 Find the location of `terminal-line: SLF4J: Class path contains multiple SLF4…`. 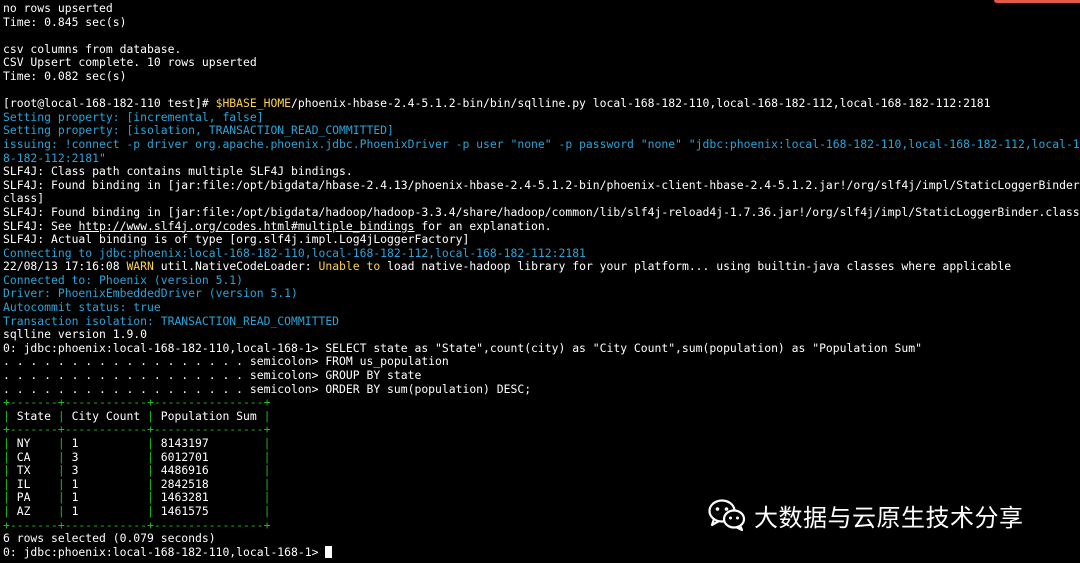

terminal-line: SLF4J: Class path contains multiple SLF4… is located at coordinates (541, 172).